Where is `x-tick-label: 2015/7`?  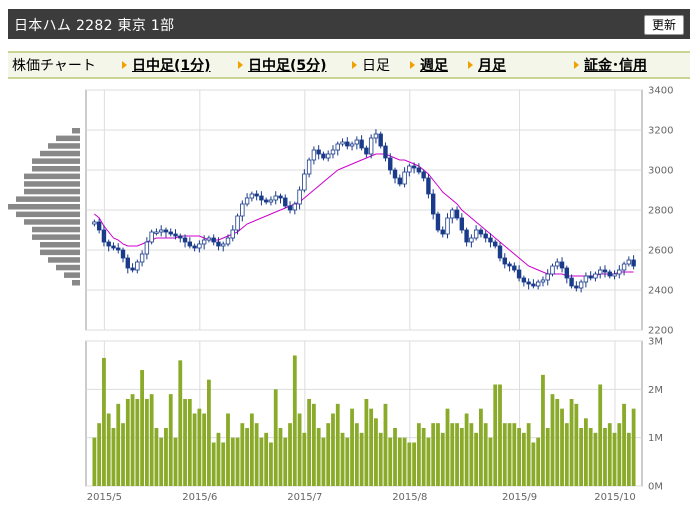
x-tick-label: 2015/7 is located at coordinates (304, 497).